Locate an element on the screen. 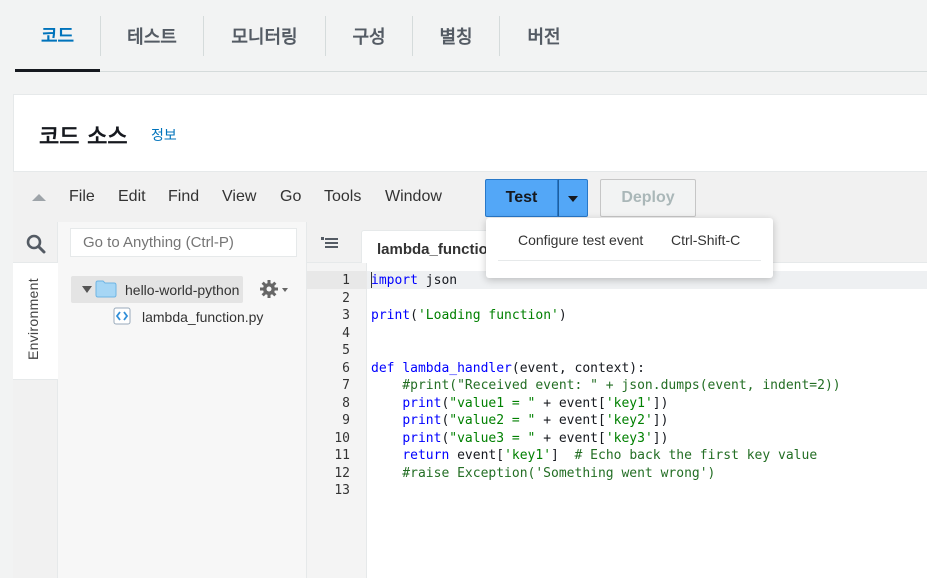 Image resolution: width=927 pixels, height=578 pixels. test-dropdown-menu: Configure test event Ctrl-Shift-C is located at coordinates (629, 248).